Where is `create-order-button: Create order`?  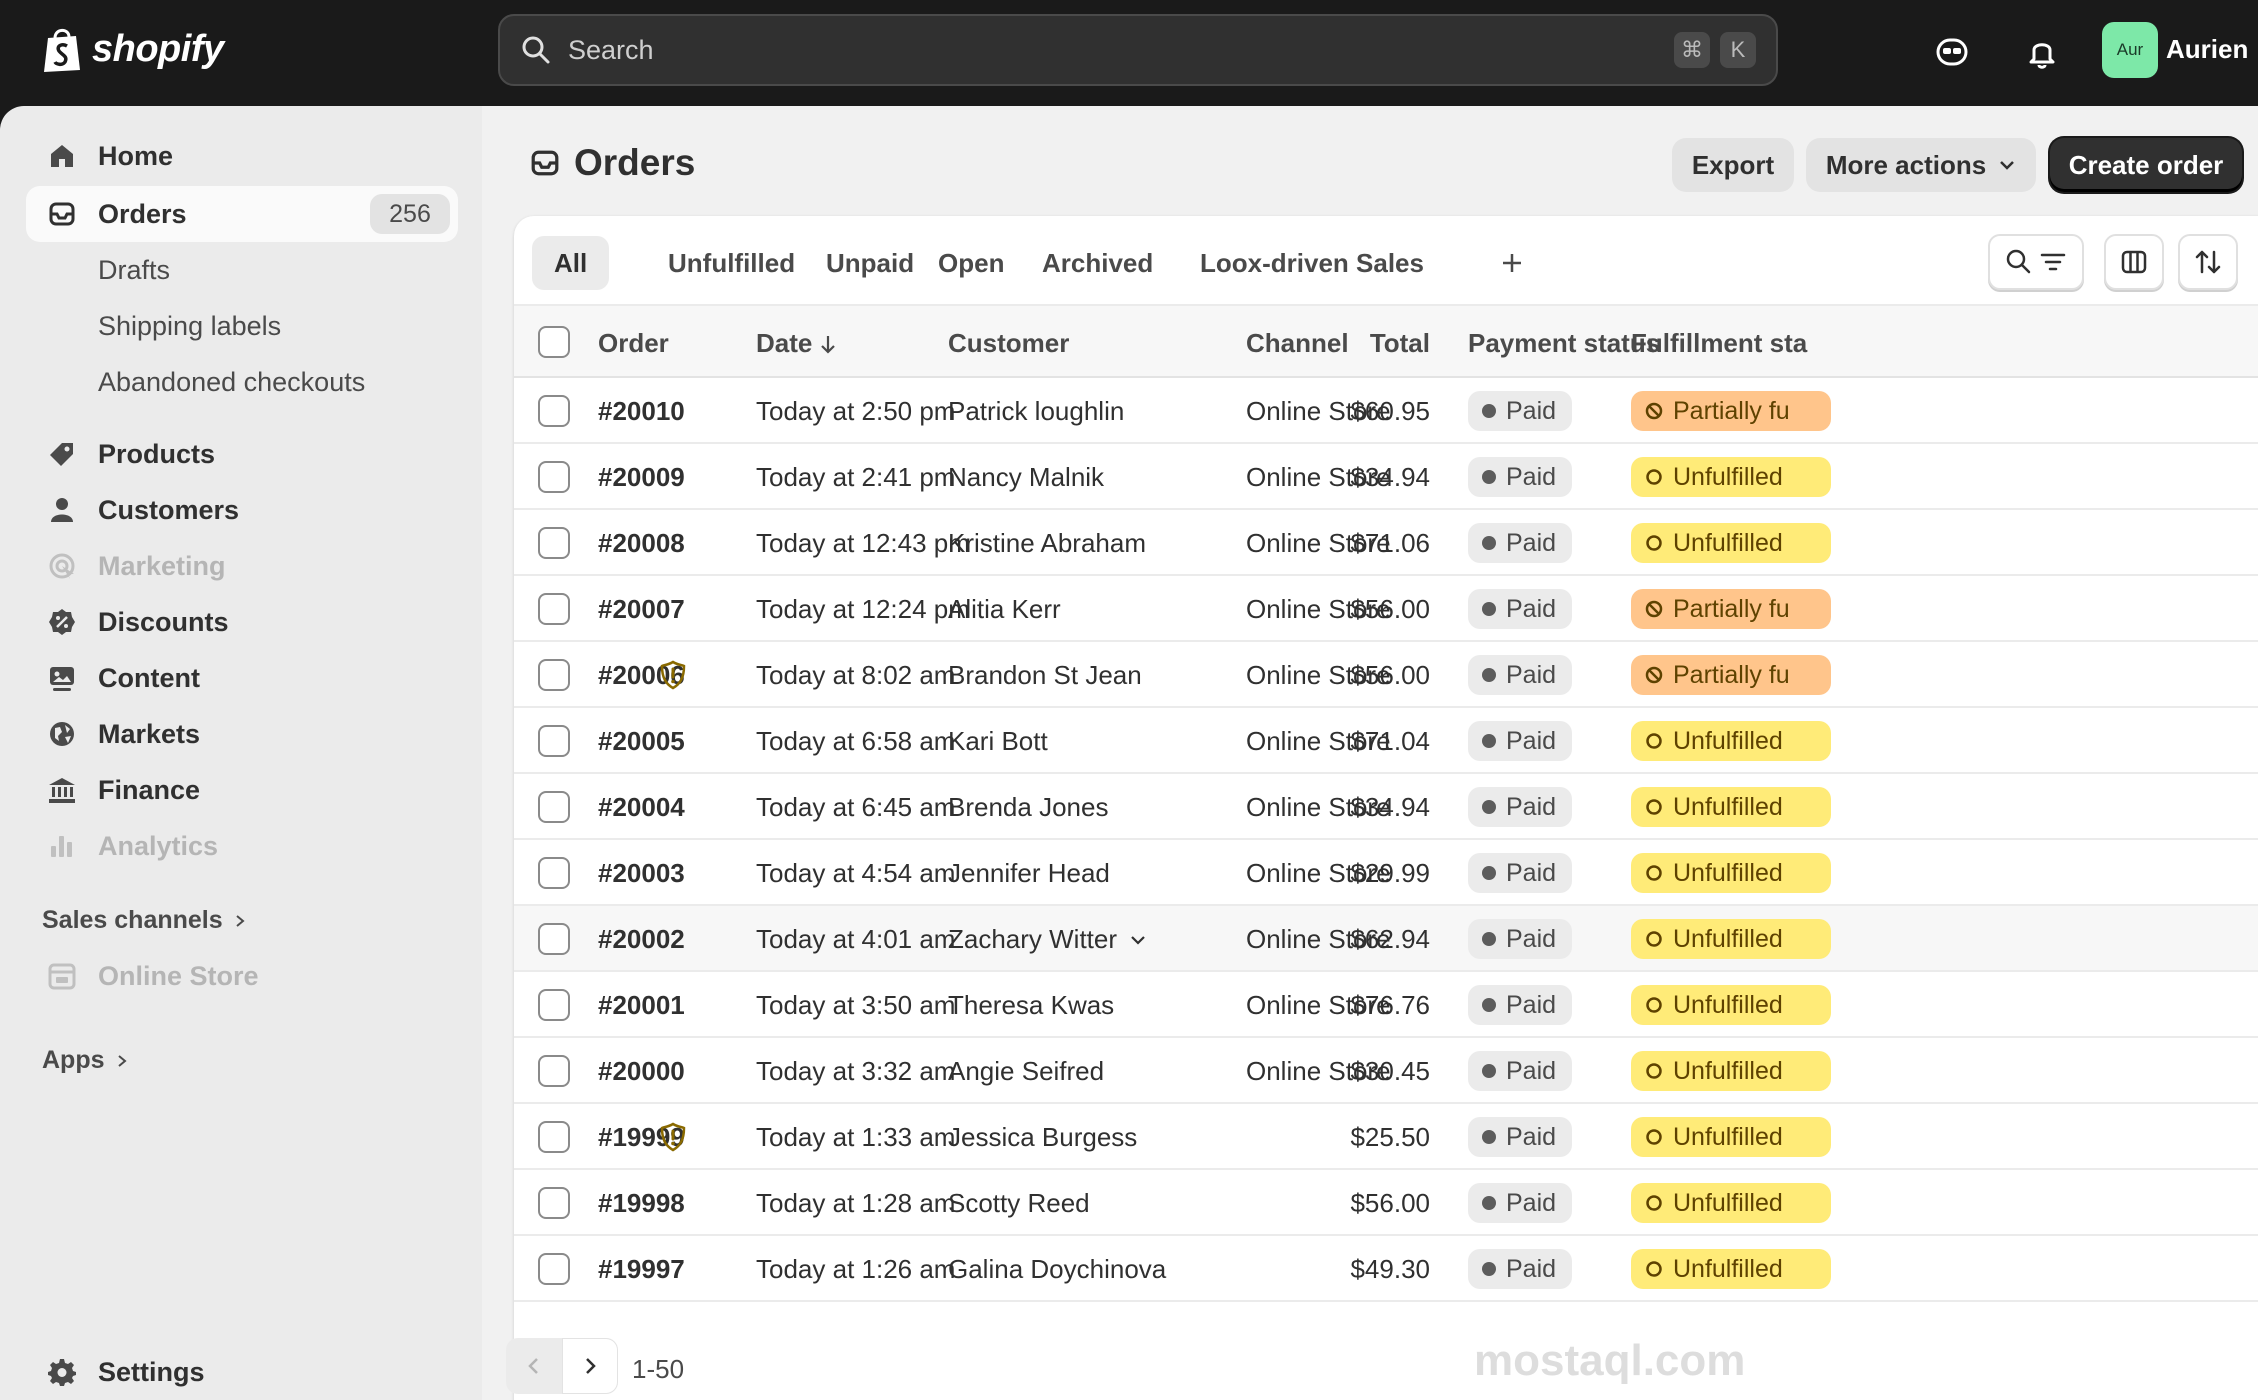
create-order-button: Create order is located at coordinates (2146, 165).